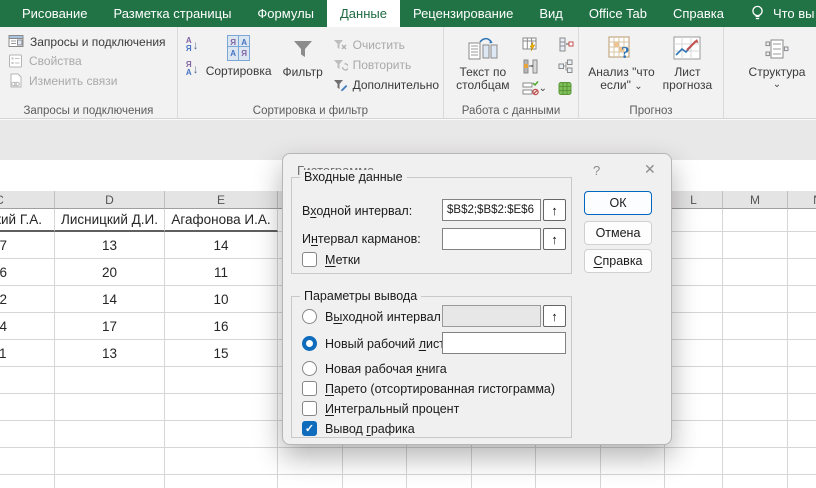  What do you see at coordinates (172, 13) in the screenshot?
I see `tab-page-layout: Разметка страницы` at bounding box center [172, 13].